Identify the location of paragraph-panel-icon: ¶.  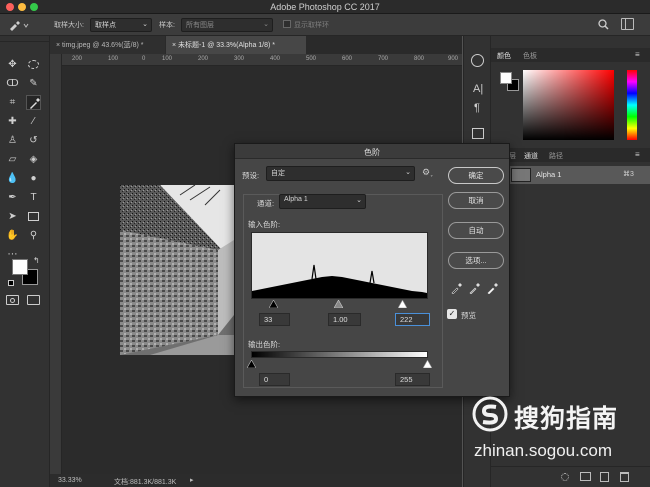
(477, 108).